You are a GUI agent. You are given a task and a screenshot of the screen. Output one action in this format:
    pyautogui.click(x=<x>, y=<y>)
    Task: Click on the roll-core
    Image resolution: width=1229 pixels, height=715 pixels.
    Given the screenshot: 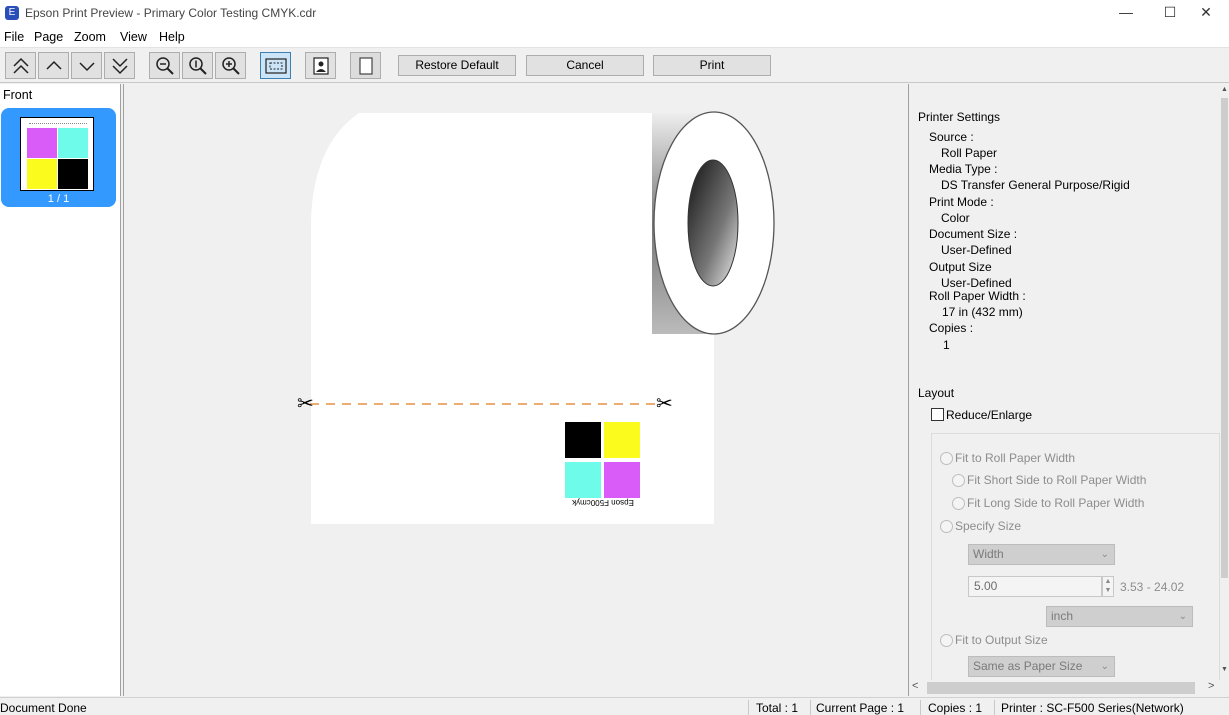 What is the action you would take?
    pyautogui.click(x=713, y=223)
    